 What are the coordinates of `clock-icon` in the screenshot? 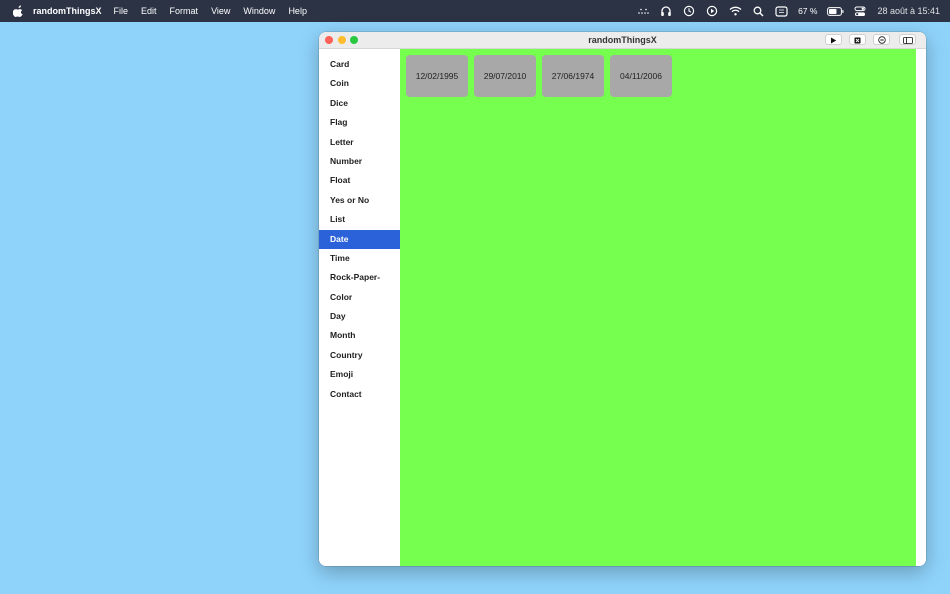 It's located at (689, 11).